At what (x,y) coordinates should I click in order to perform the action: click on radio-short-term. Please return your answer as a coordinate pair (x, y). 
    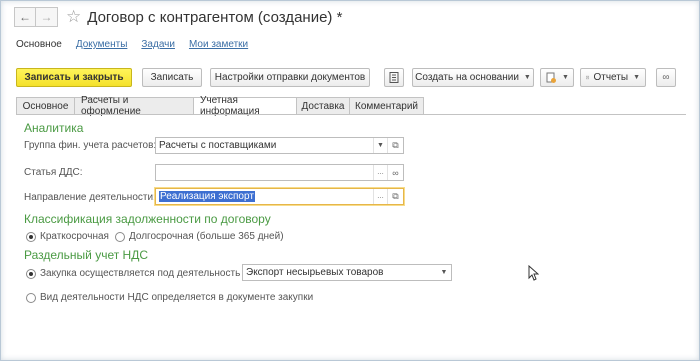
    Looking at the image, I should click on (31, 236).